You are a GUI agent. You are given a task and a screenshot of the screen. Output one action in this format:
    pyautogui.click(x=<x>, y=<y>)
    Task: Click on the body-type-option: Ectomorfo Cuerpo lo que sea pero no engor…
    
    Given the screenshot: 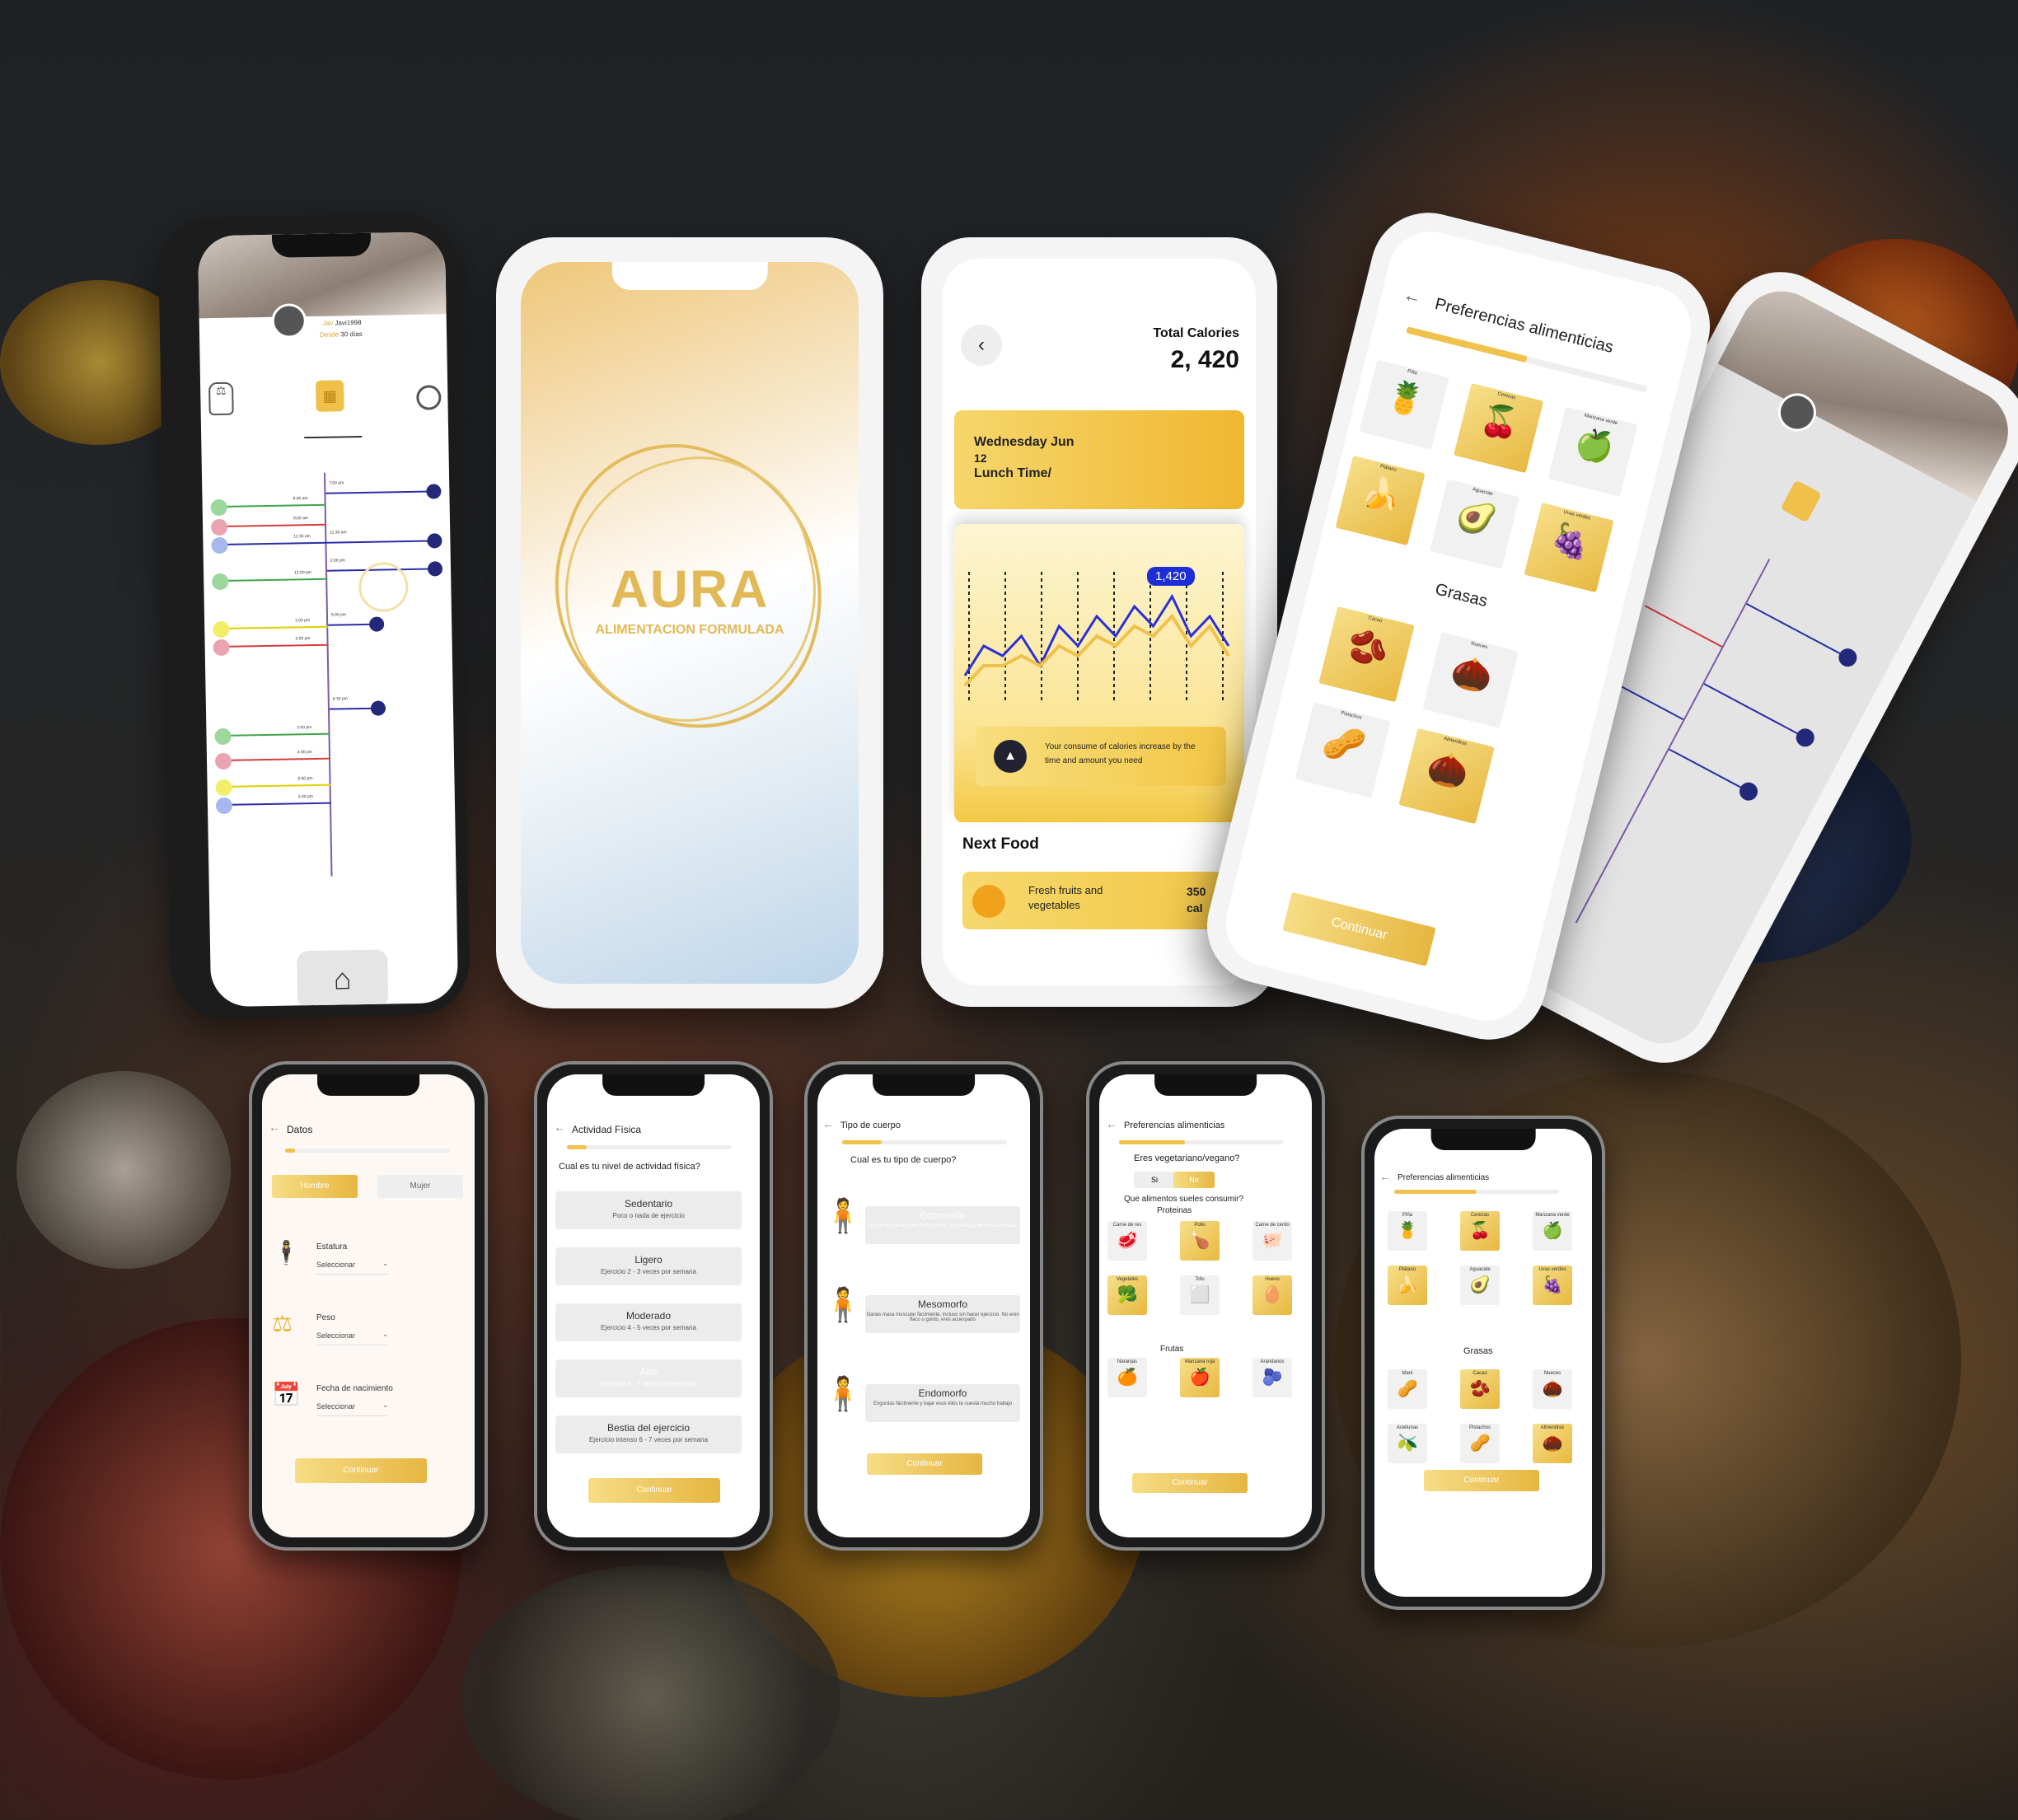 What is the action you would take?
    pyautogui.click(x=942, y=1225)
    